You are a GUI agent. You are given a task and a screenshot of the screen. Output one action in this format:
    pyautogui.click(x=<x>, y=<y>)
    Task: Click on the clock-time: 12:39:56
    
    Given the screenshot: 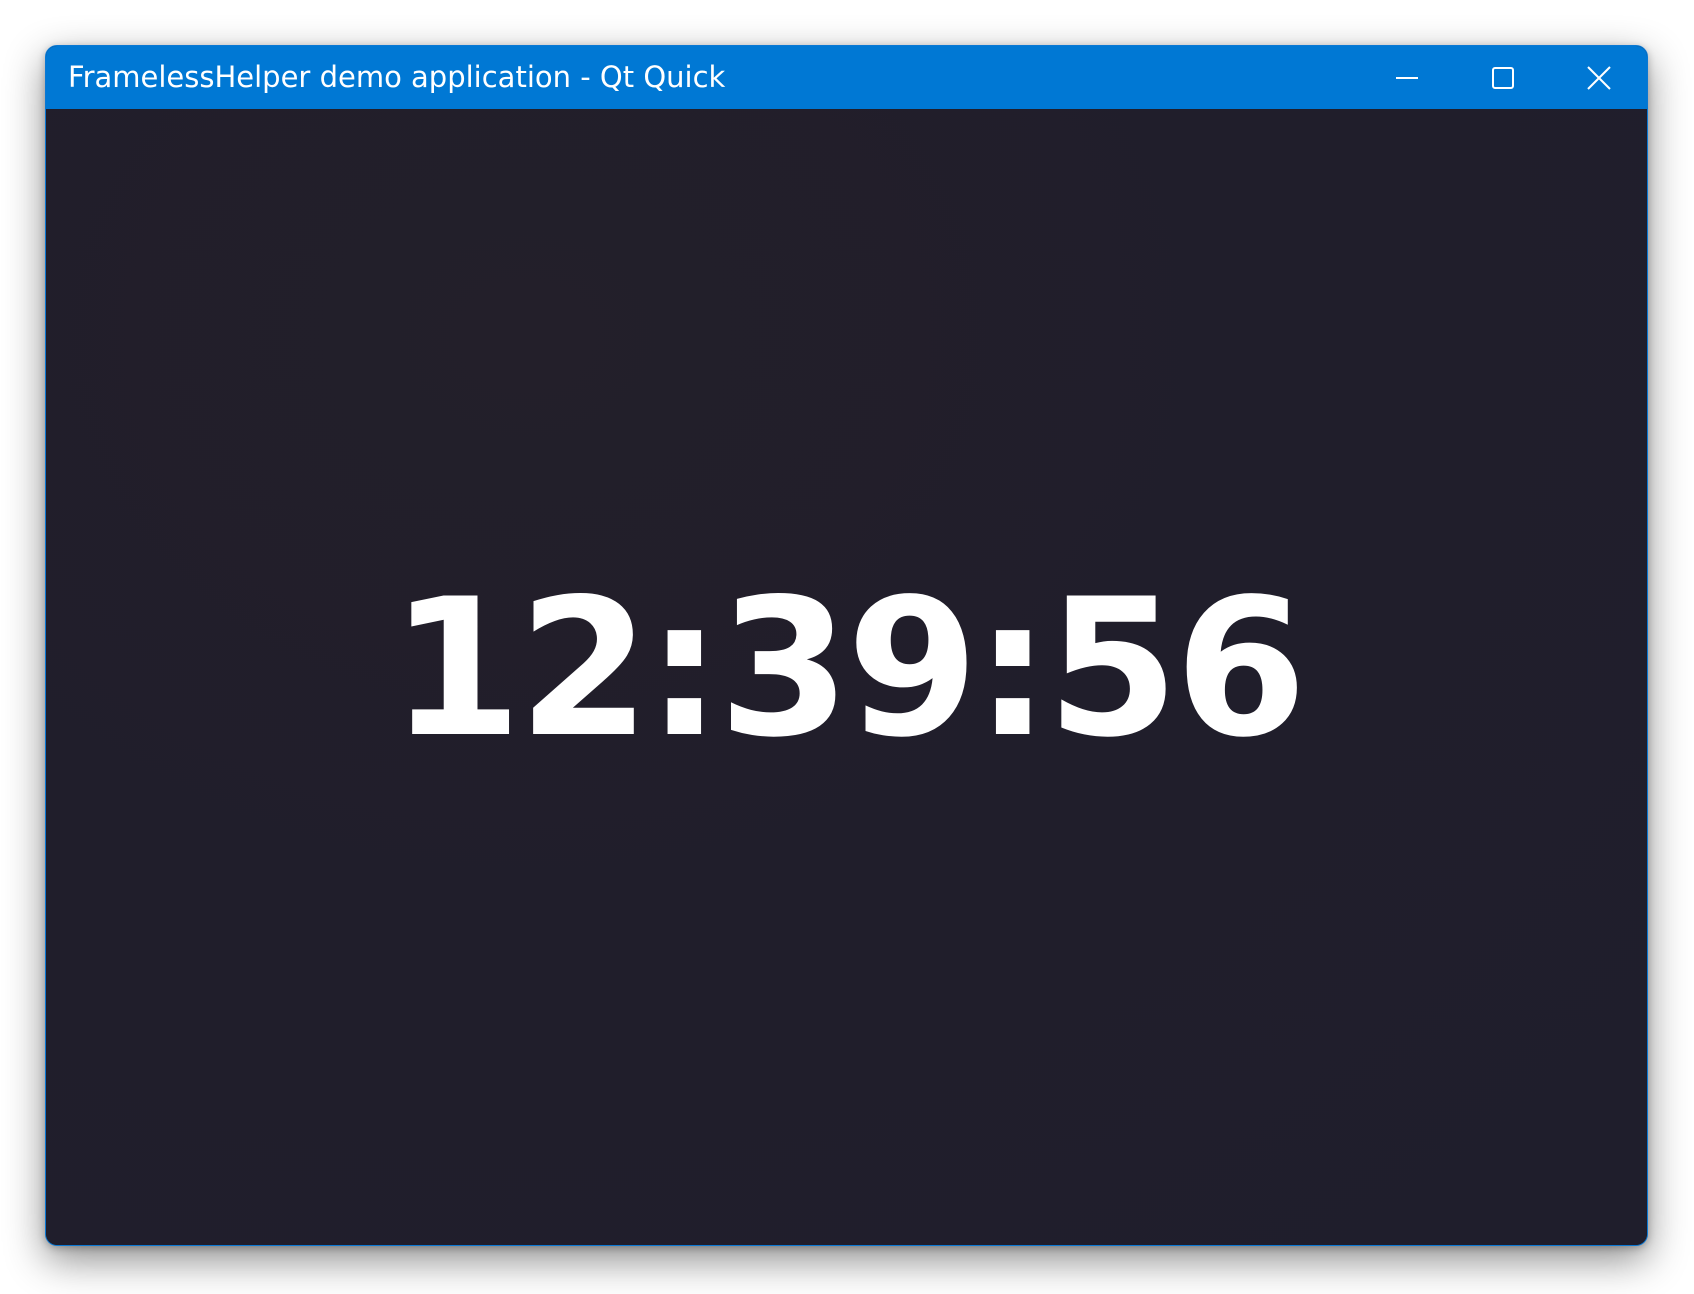 What is the action you would take?
    pyautogui.click(x=848, y=668)
    